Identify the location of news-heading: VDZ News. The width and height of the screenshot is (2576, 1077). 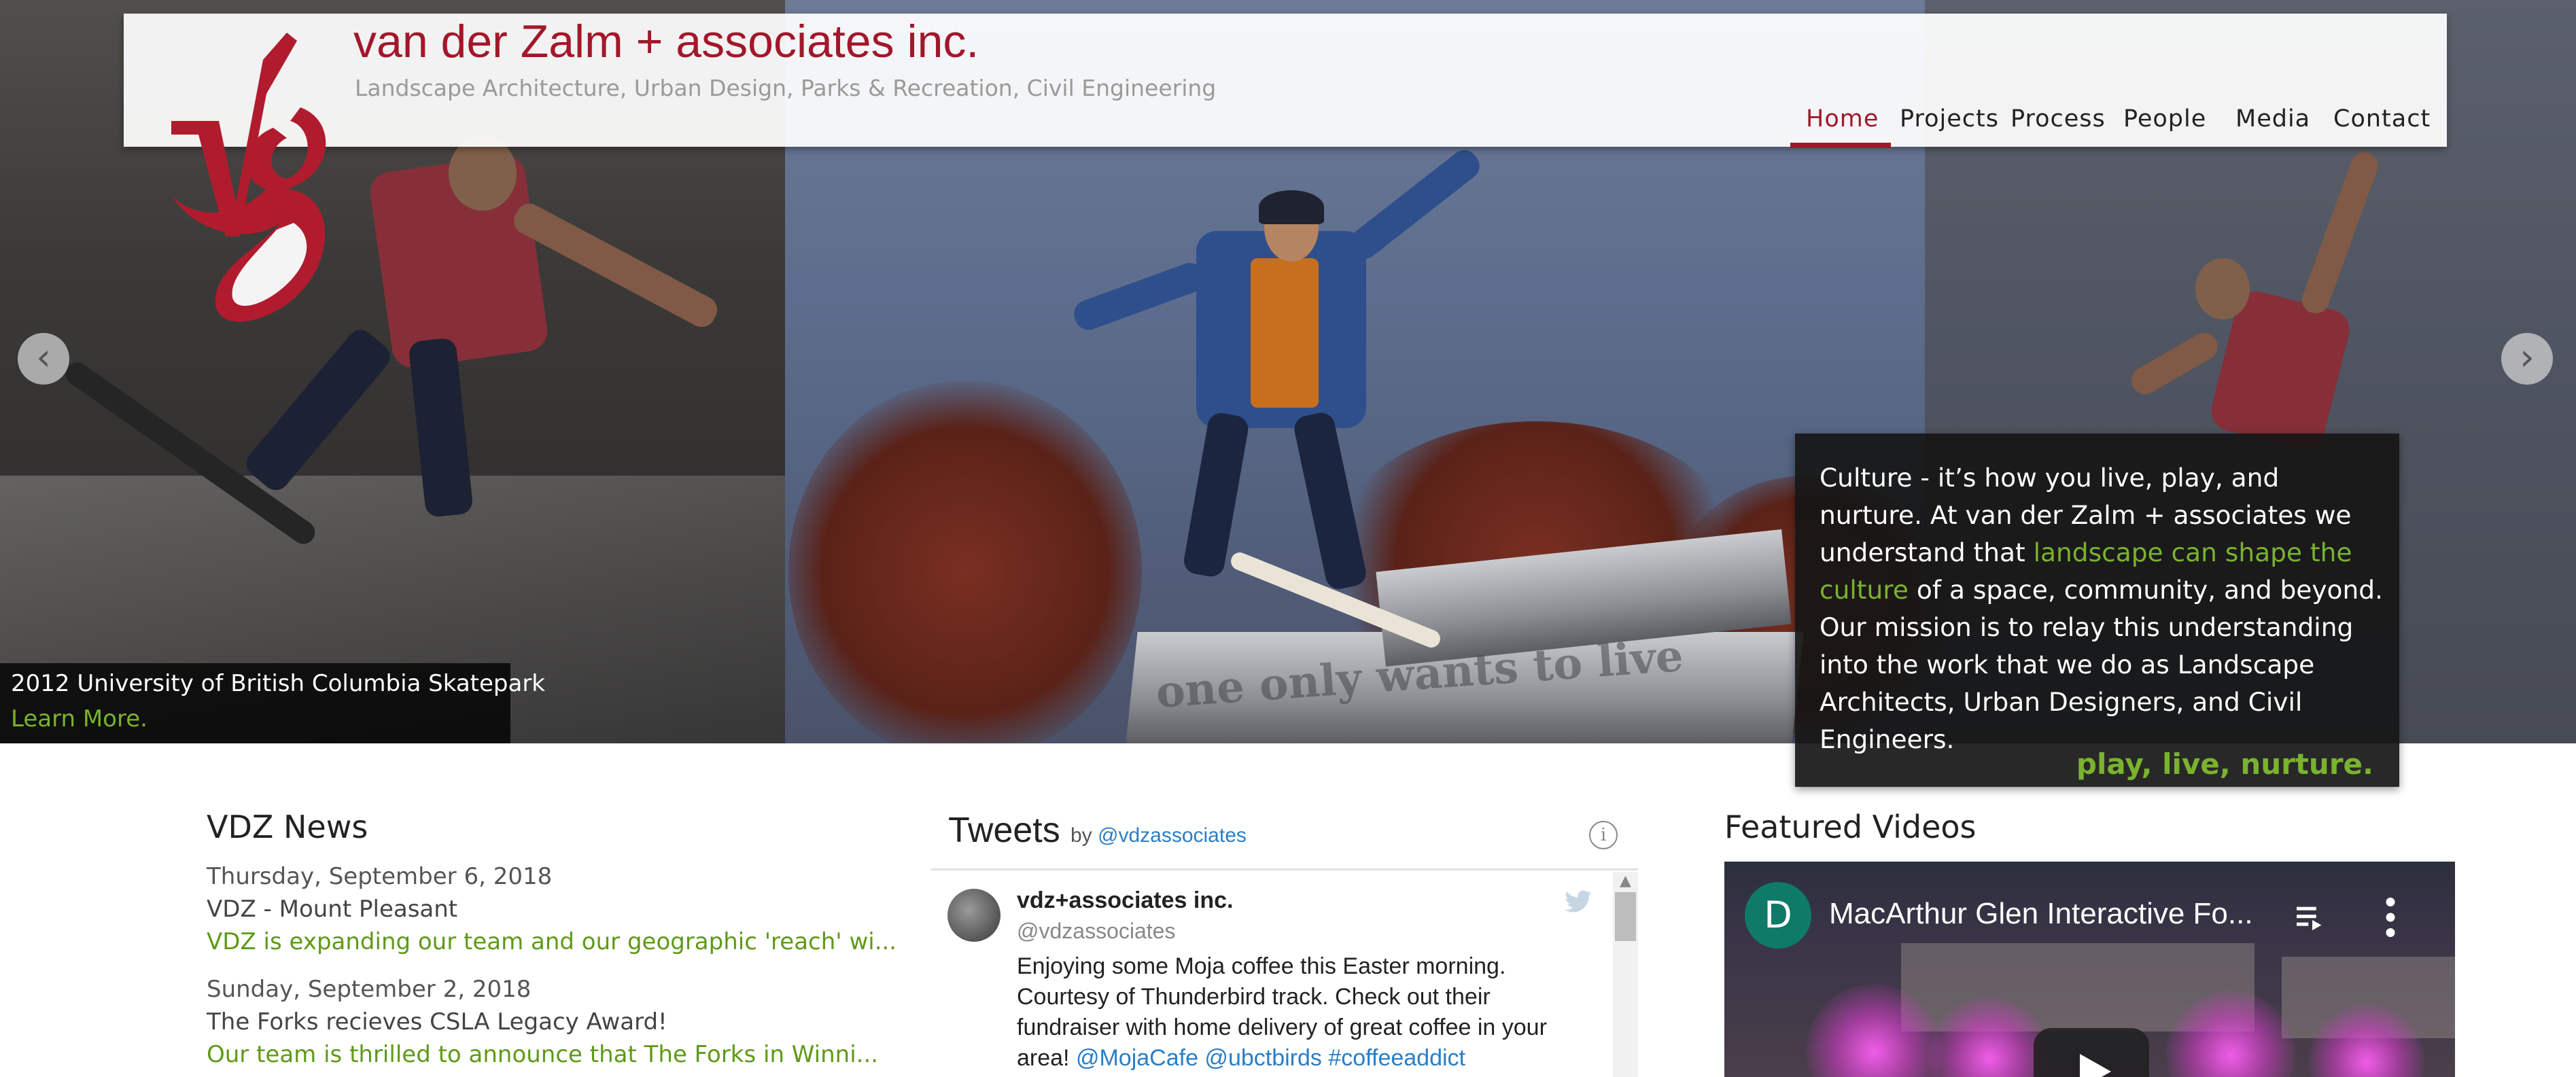
(287, 827).